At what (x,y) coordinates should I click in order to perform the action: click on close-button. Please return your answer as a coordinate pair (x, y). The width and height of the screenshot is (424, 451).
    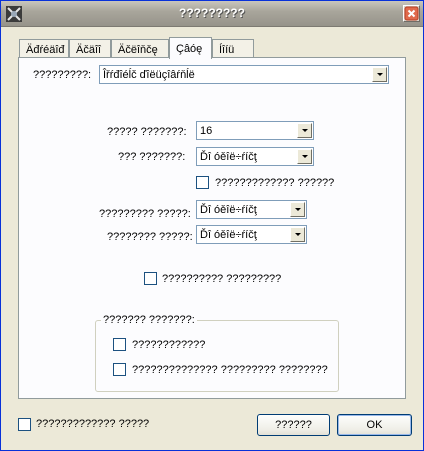
    Looking at the image, I should click on (411, 13).